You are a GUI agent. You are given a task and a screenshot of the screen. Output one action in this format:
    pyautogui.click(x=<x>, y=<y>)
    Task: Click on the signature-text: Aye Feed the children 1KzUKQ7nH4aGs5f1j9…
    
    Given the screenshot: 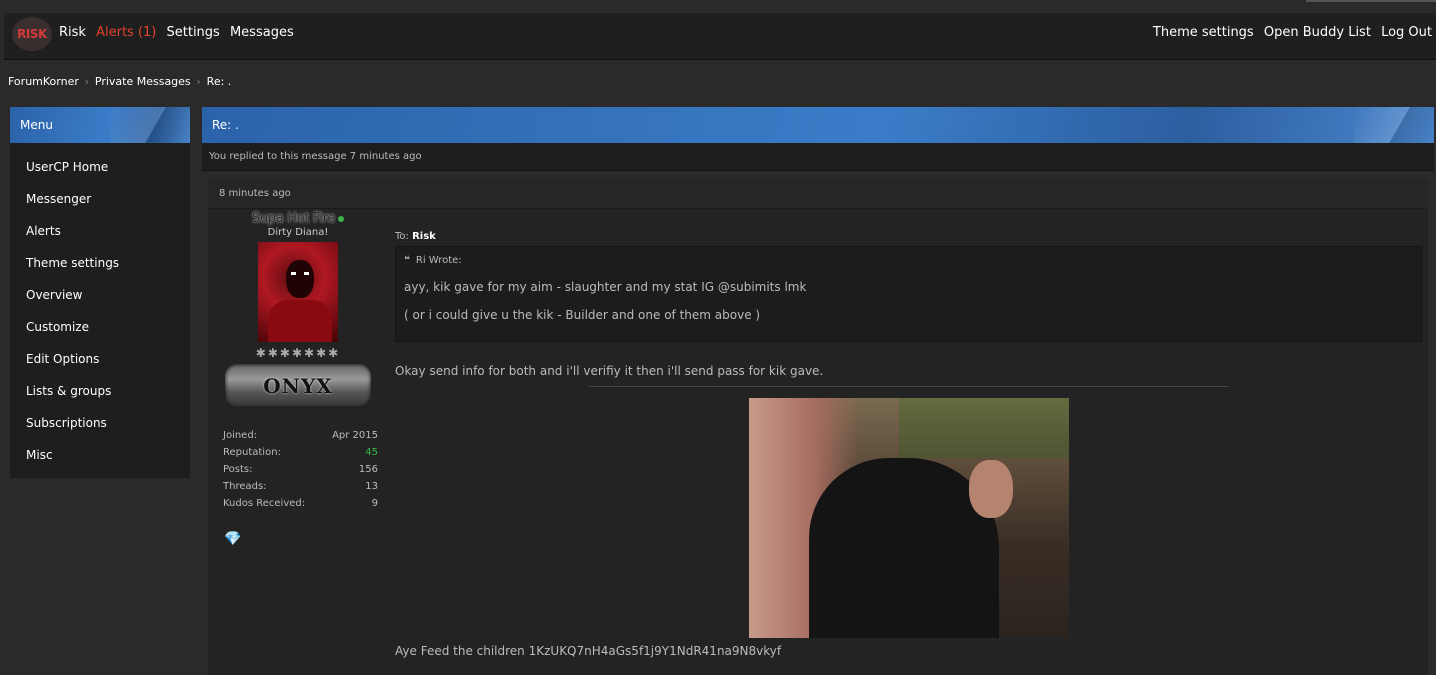 What is the action you would take?
    pyautogui.click(x=588, y=651)
    